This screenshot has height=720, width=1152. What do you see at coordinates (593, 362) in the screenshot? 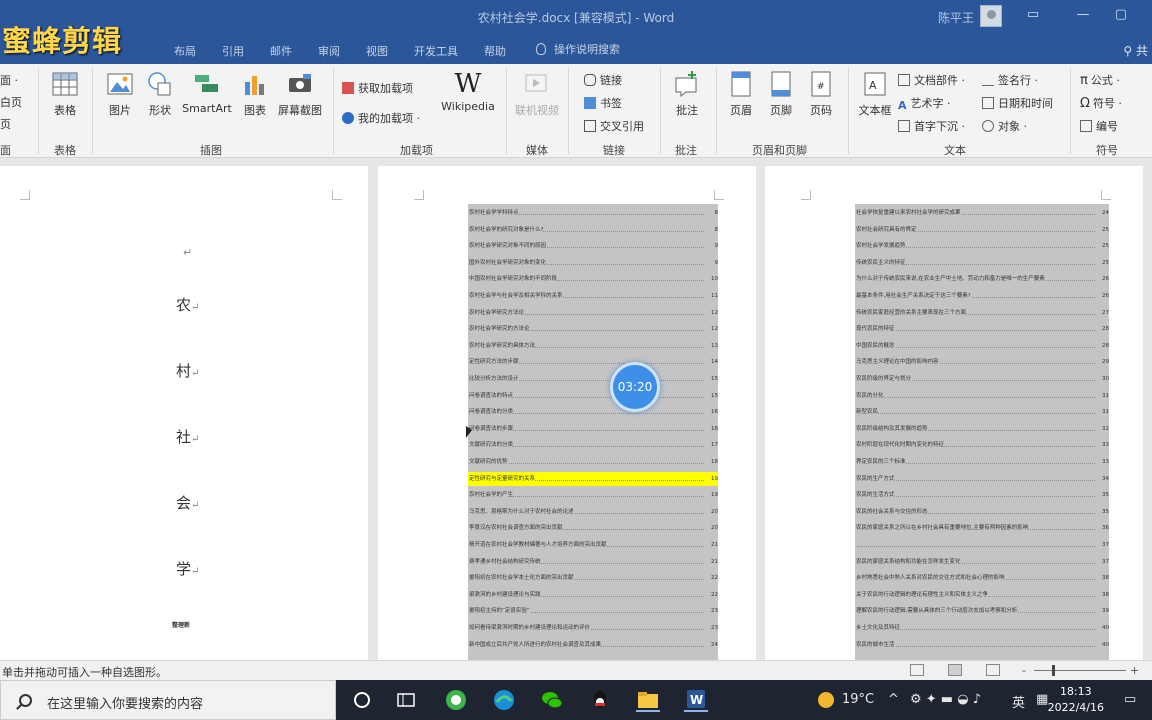
I see `toc-entry: 定性研究方法的步骤 14` at bounding box center [593, 362].